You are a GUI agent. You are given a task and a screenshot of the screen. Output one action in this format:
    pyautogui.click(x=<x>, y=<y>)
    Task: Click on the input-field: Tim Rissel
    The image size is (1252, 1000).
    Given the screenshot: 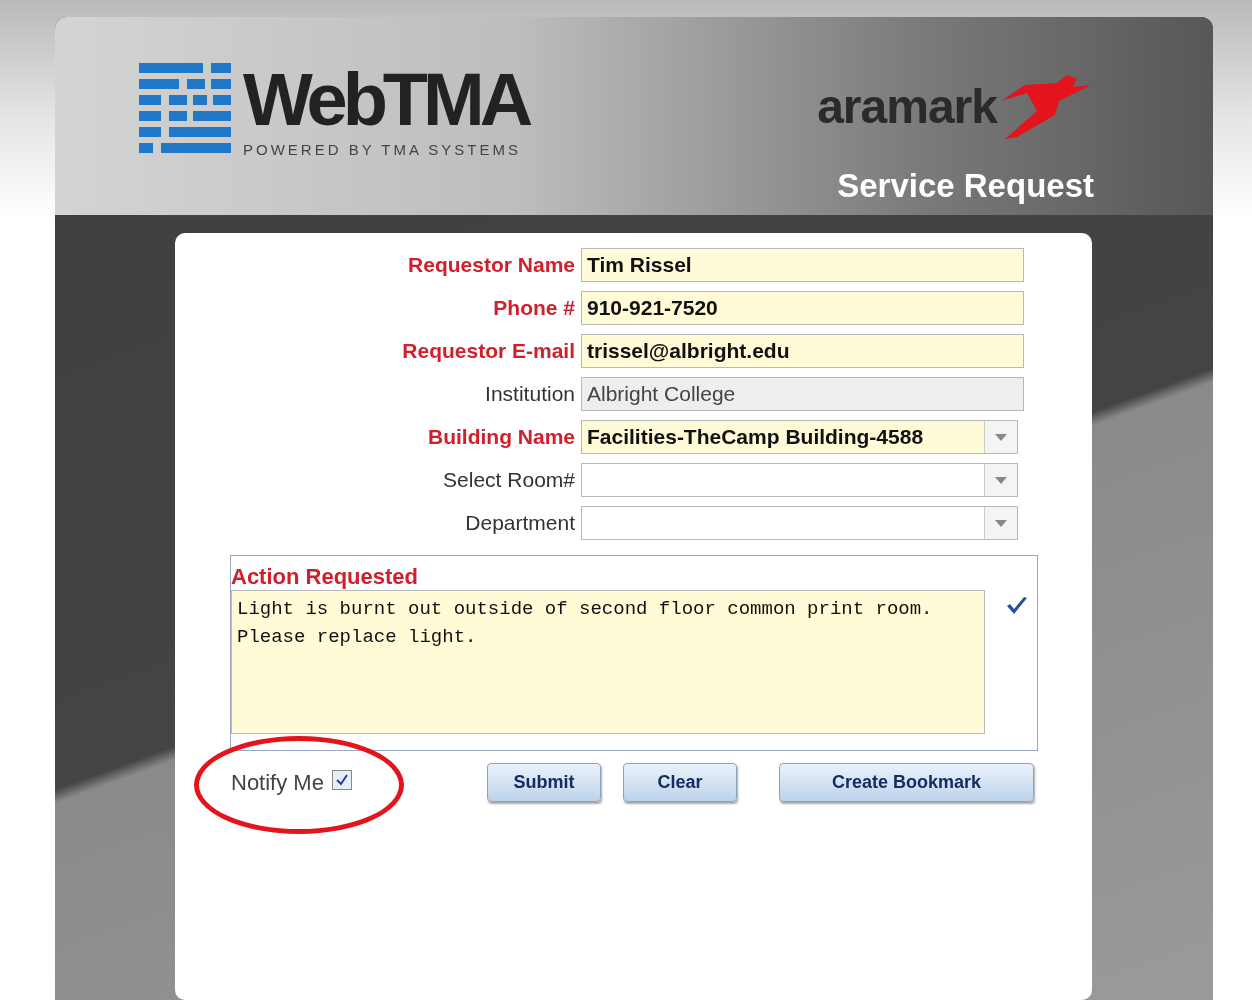 What is the action you would take?
    pyautogui.click(x=802, y=265)
    